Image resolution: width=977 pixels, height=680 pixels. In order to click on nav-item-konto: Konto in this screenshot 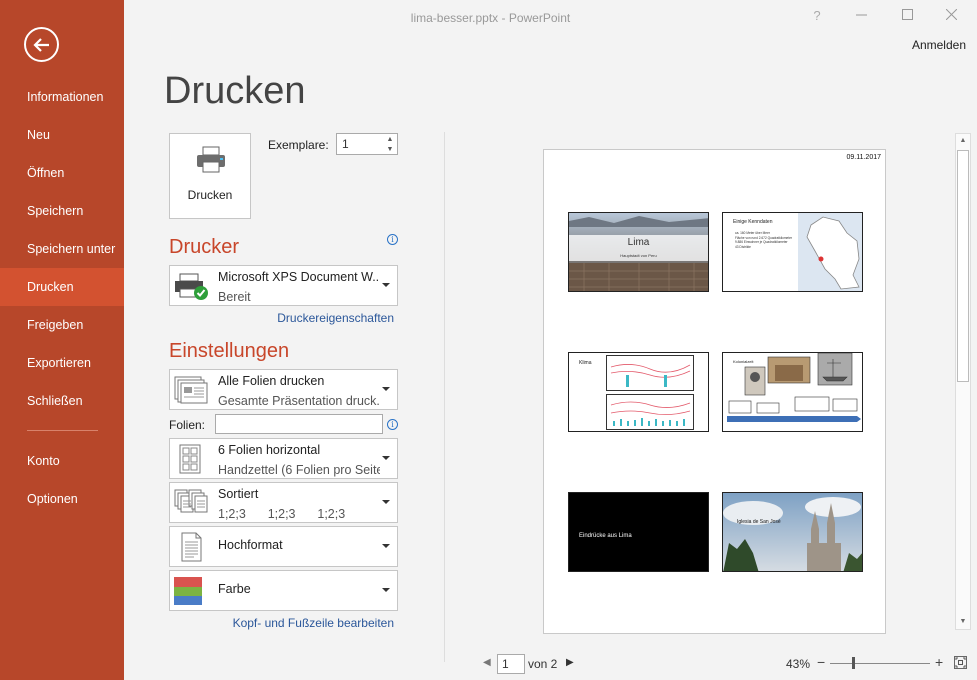, I will do `click(62, 461)`.